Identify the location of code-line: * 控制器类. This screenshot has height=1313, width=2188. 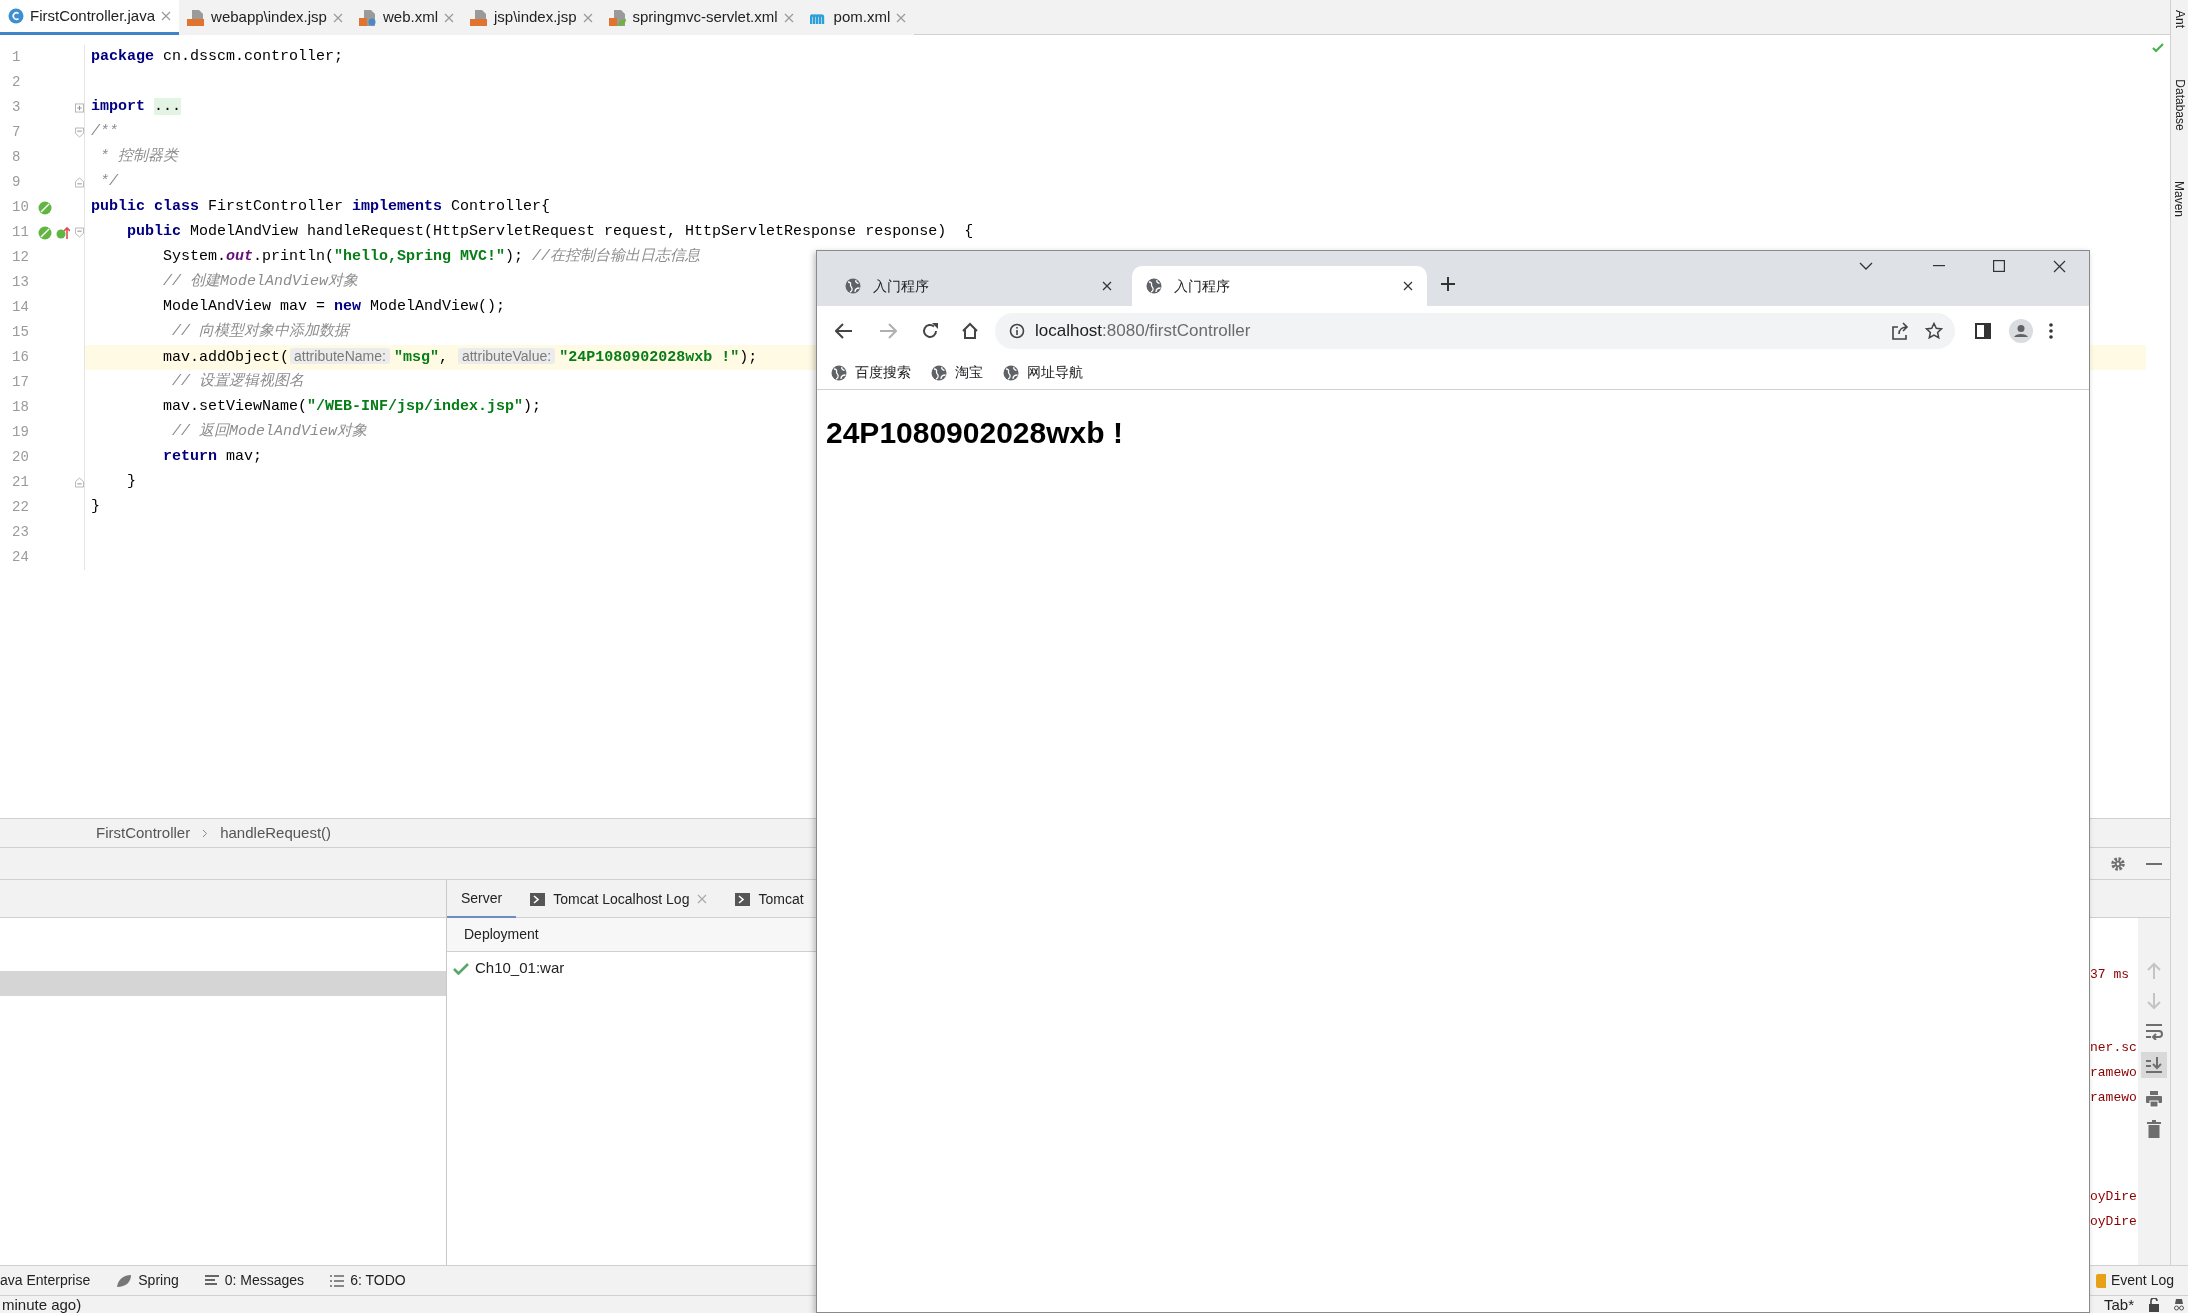
(138, 157).